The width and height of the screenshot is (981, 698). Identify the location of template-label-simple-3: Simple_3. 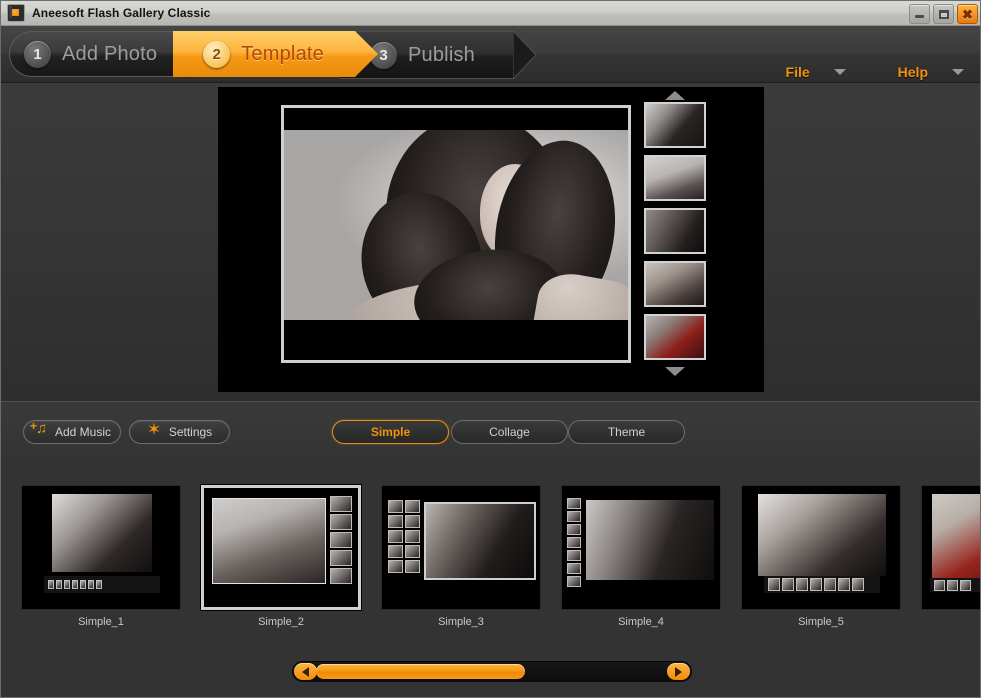
(461, 622).